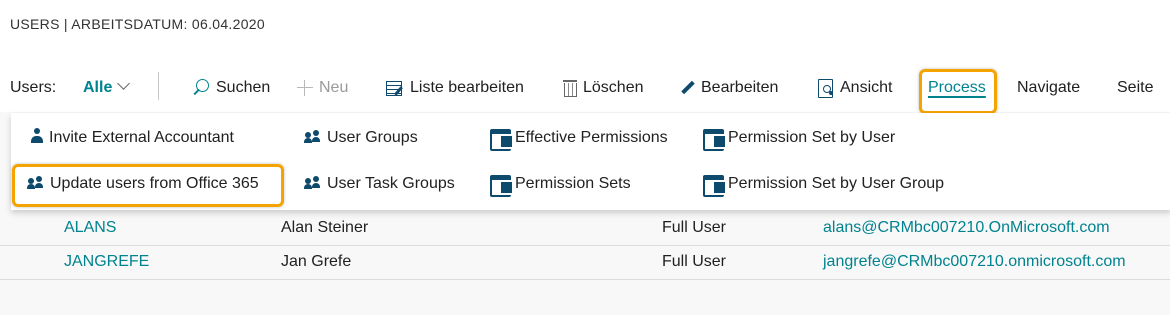 The height and width of the screenshot is (315, 1170). What do you see at coordinates (688, 88) in the screenshot?
I see `pencil-icon` at bounding box center [688, 88].